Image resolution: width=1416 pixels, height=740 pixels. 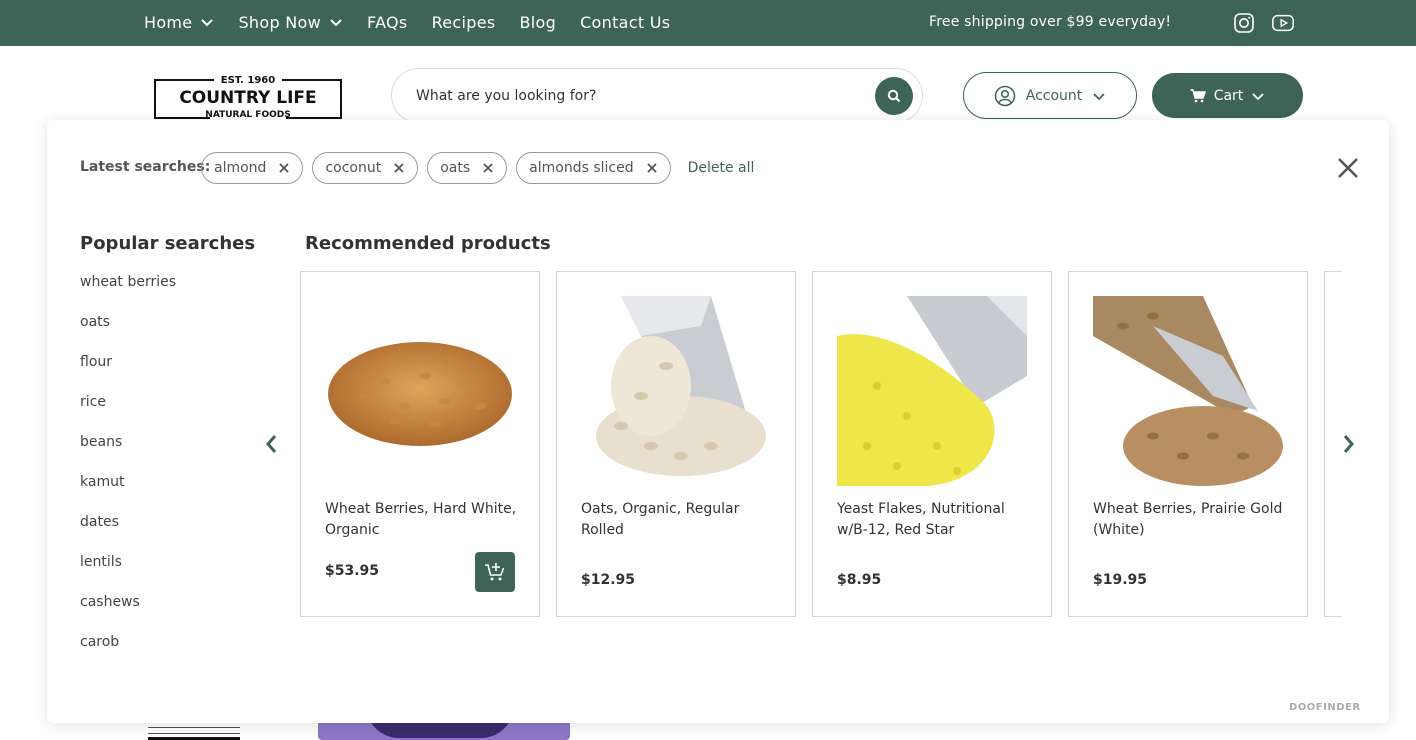 What do you see at coordinates (128, 454) in the screenshot?
I see `popular-search-item: beans` at bounding box center [128, 454].